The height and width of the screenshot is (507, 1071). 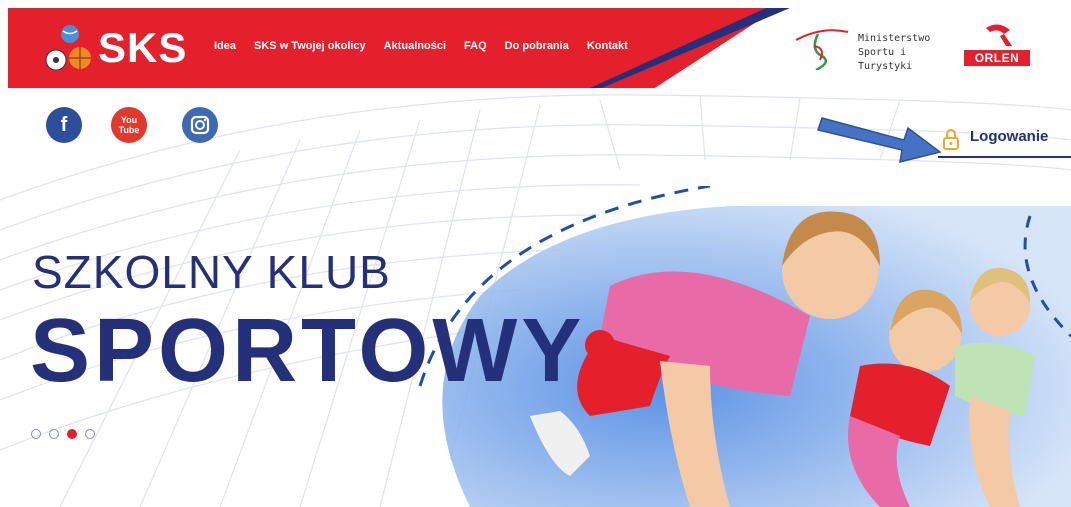 I want to click on ministry-line1: Ministerstwo, so click(x=894, y=38).